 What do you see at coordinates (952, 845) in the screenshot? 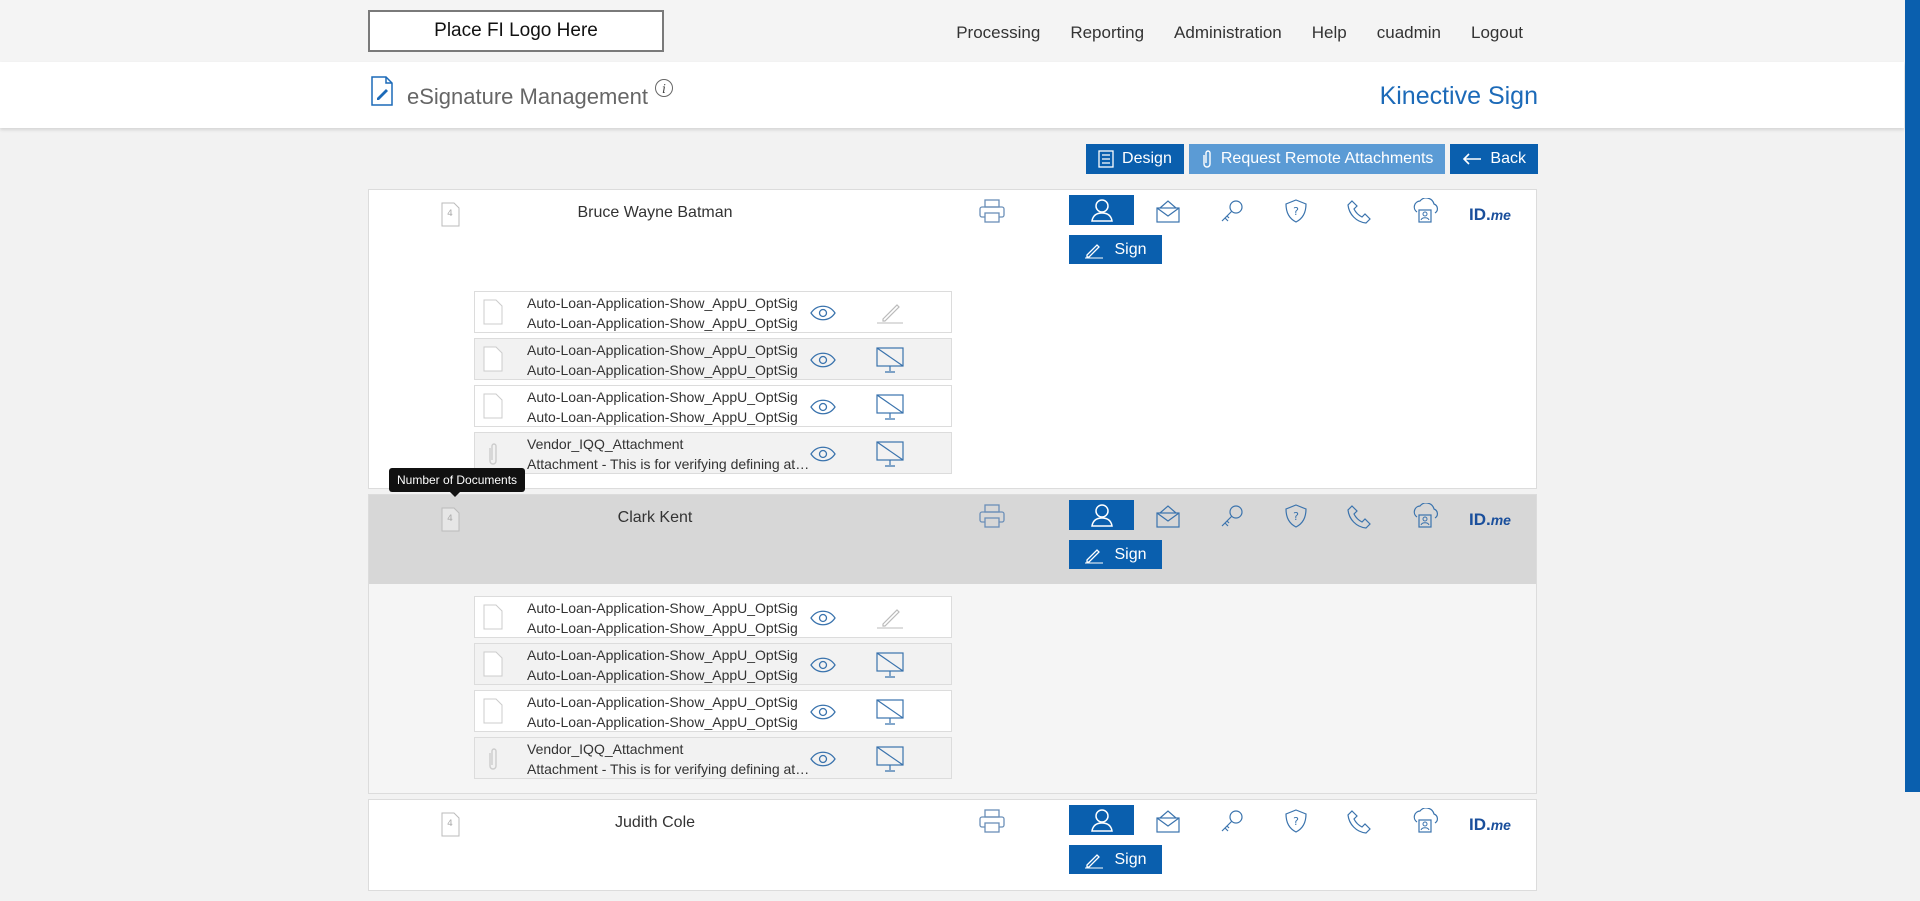
I see `signer-card: 4 Judith Cole ? ID.me Sign` at bounding box center [952, 845].